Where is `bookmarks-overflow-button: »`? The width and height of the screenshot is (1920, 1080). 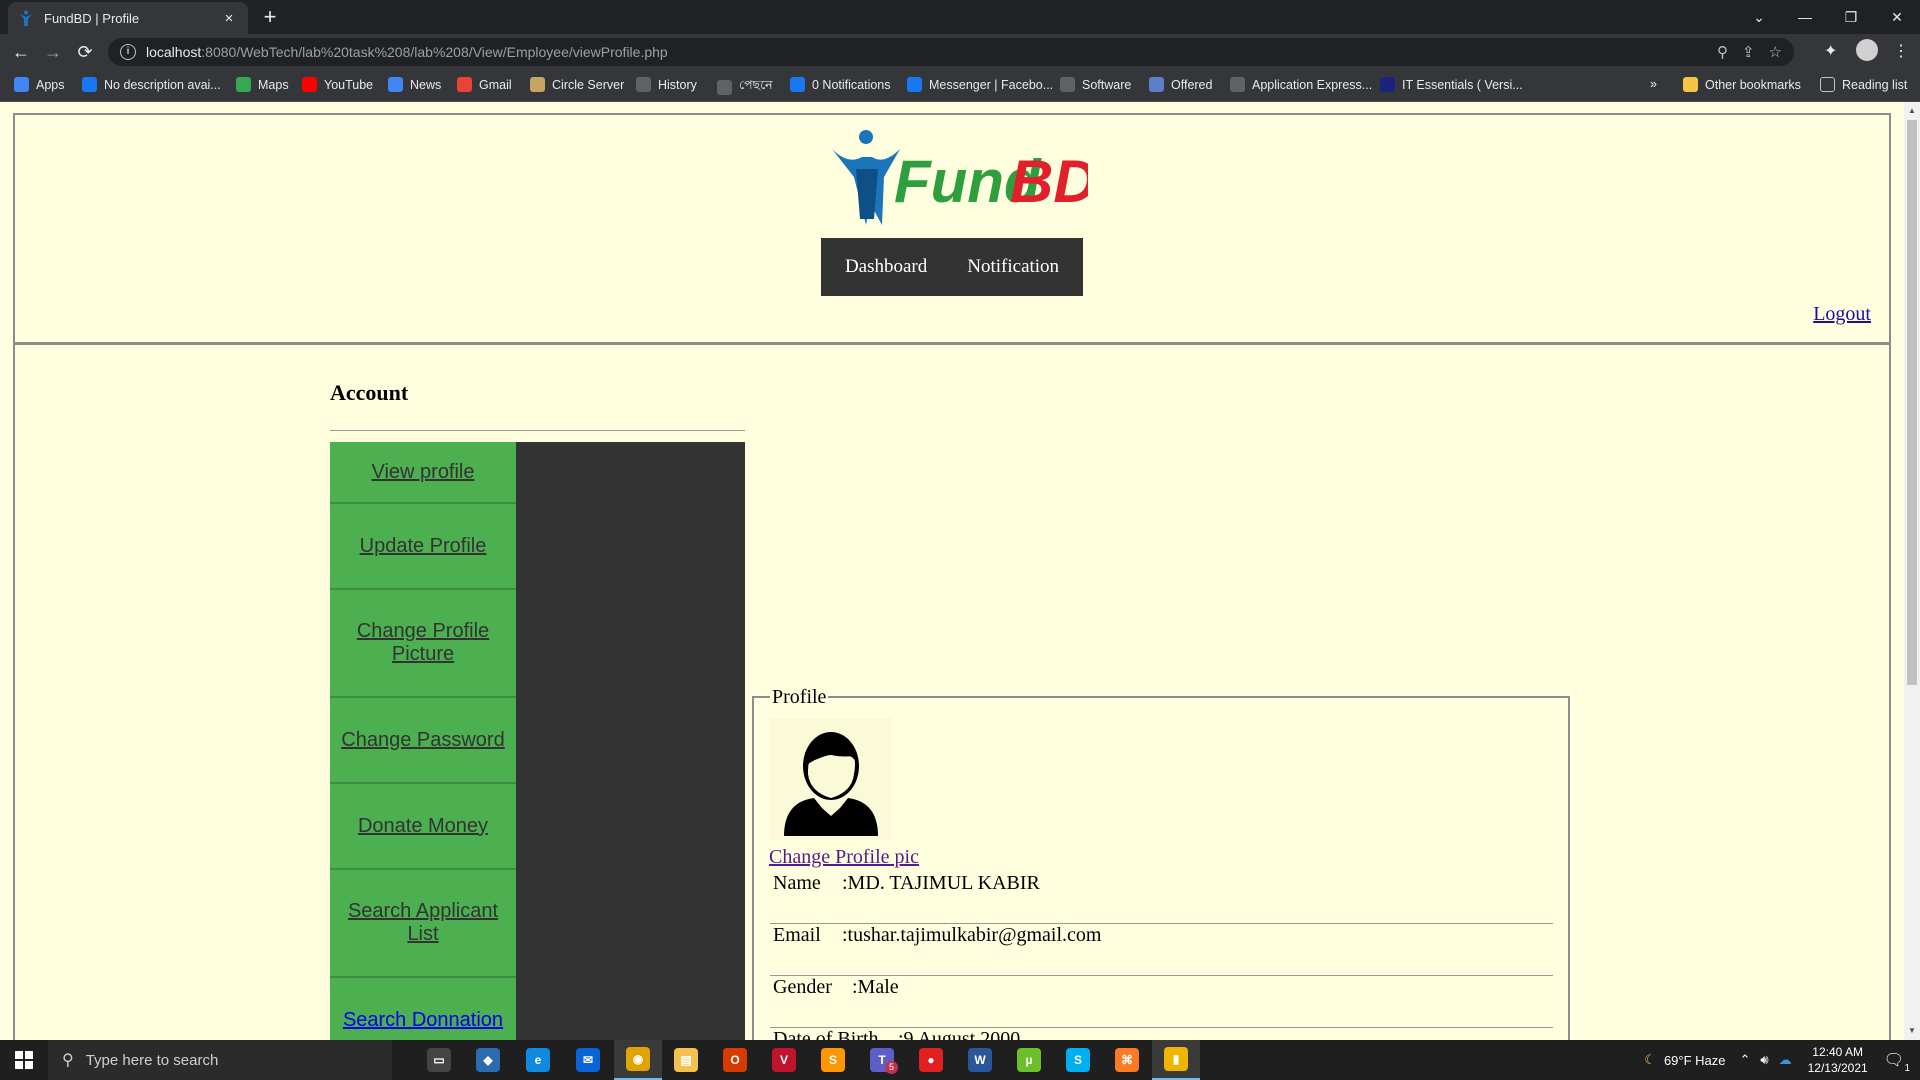
bookmarks-overflow-button: » is located at coordinates (1653, 84).